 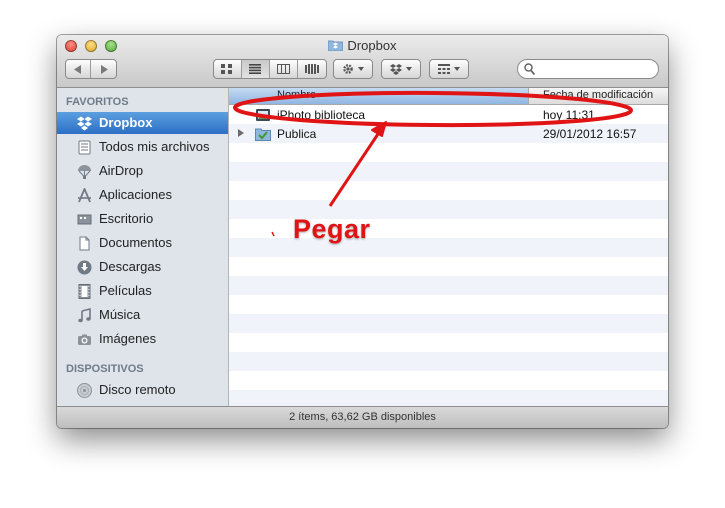 I want to click on chevron-right-icon, so click(x=104, y=69).